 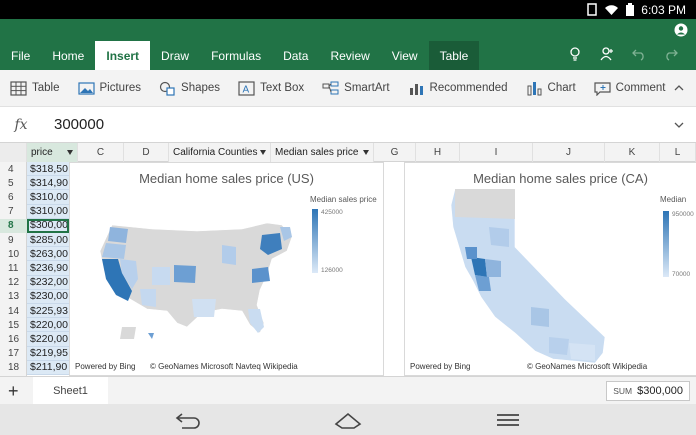 What do you see at coordinates (48, 225) in the screenshot?
I see `price-cell: $300,00` at bounding box center [48, 225].